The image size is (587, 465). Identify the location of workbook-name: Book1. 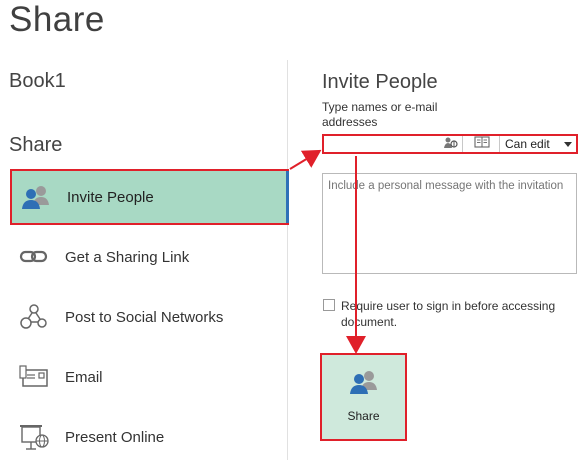
(37, 81).